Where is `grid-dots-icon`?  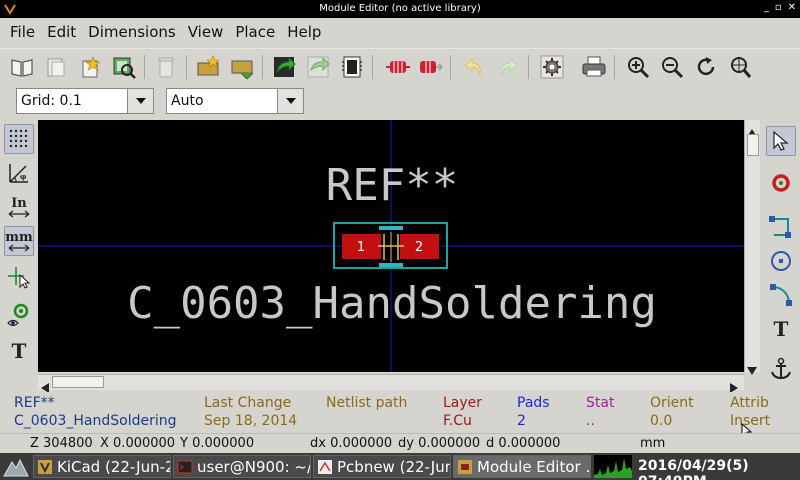
grid-dots-icon is located at coordinates (18, 138).